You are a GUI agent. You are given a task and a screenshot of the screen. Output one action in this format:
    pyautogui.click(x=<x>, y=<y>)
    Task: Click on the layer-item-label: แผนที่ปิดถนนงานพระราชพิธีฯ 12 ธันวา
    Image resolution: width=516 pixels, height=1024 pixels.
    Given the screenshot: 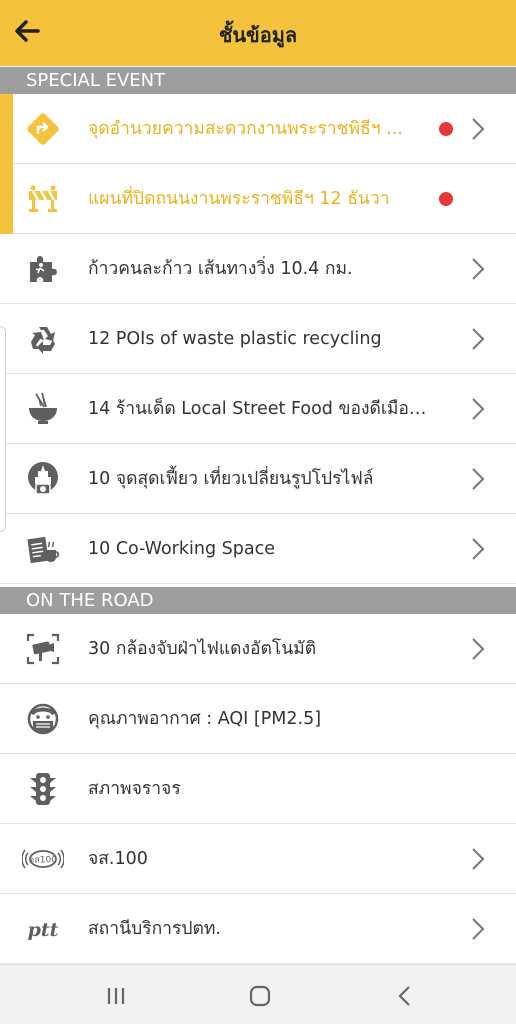 What is the action you would take?
    pyautogui.click(x=239, y=199)
    